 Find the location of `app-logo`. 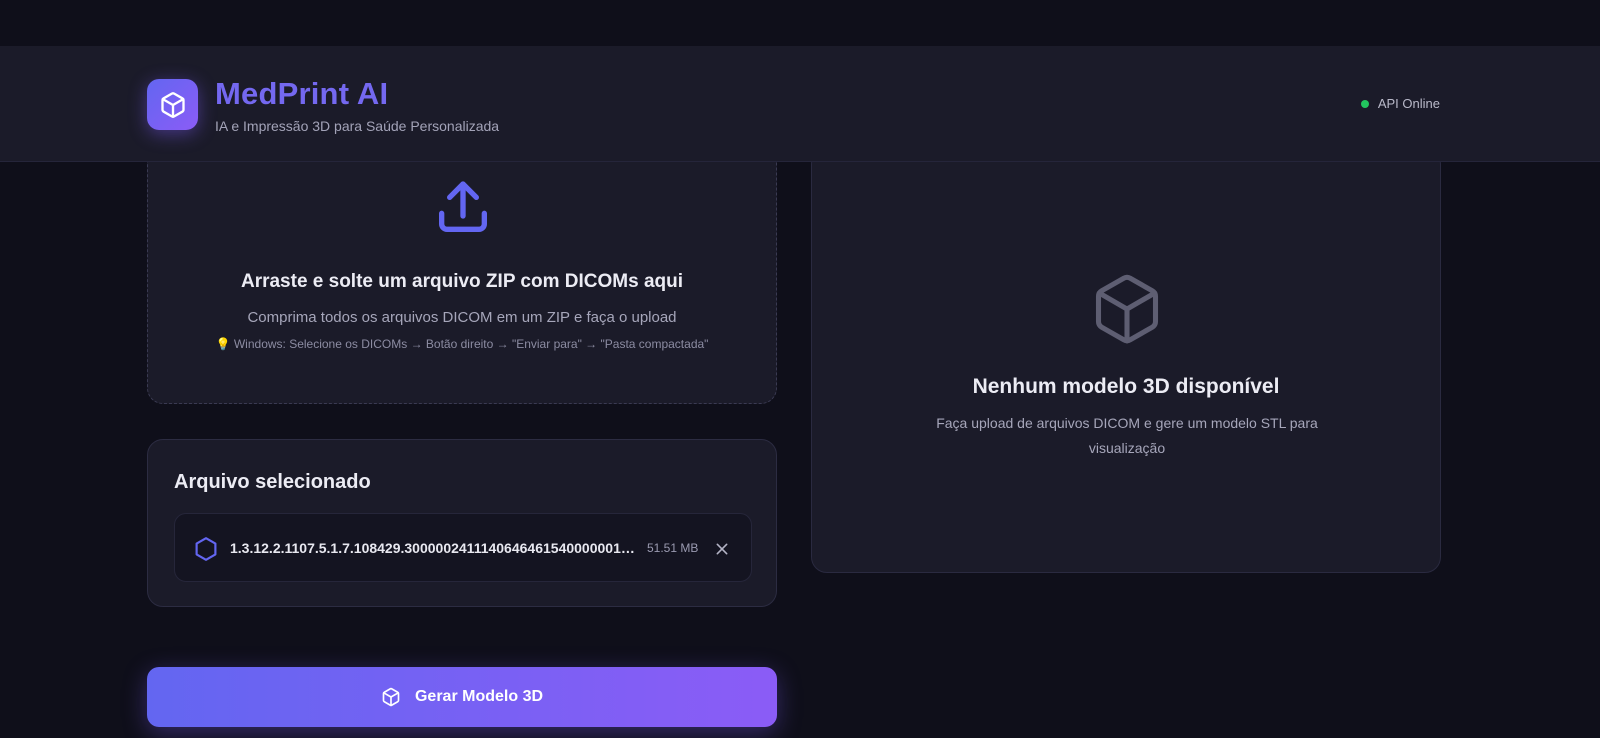

app-logo is located at coordinates (172, 104).